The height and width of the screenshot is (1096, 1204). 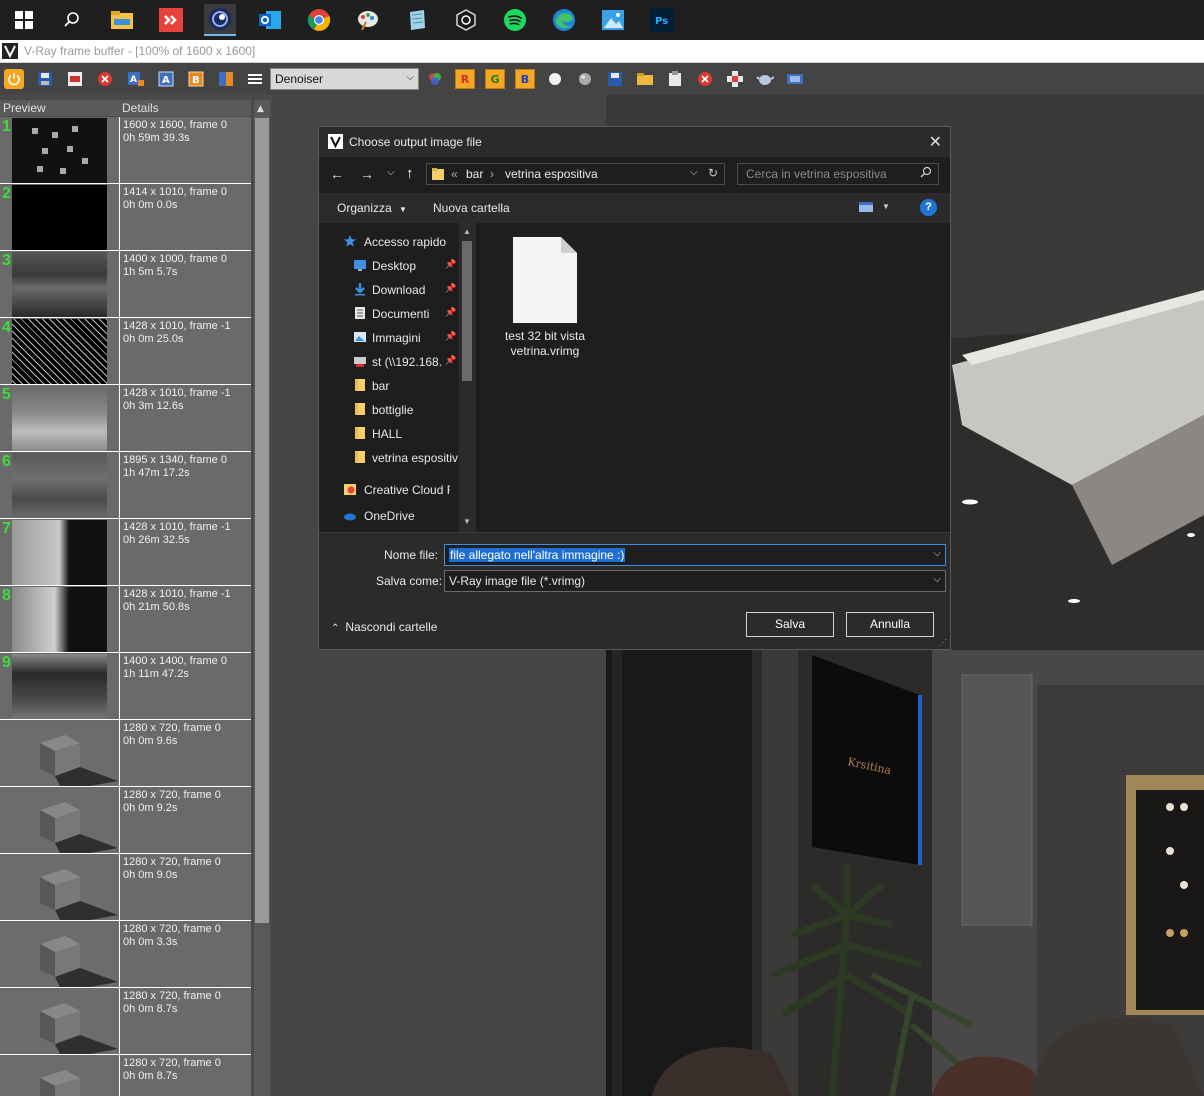 I want to click on app-icon, so click(x=466, y=20).